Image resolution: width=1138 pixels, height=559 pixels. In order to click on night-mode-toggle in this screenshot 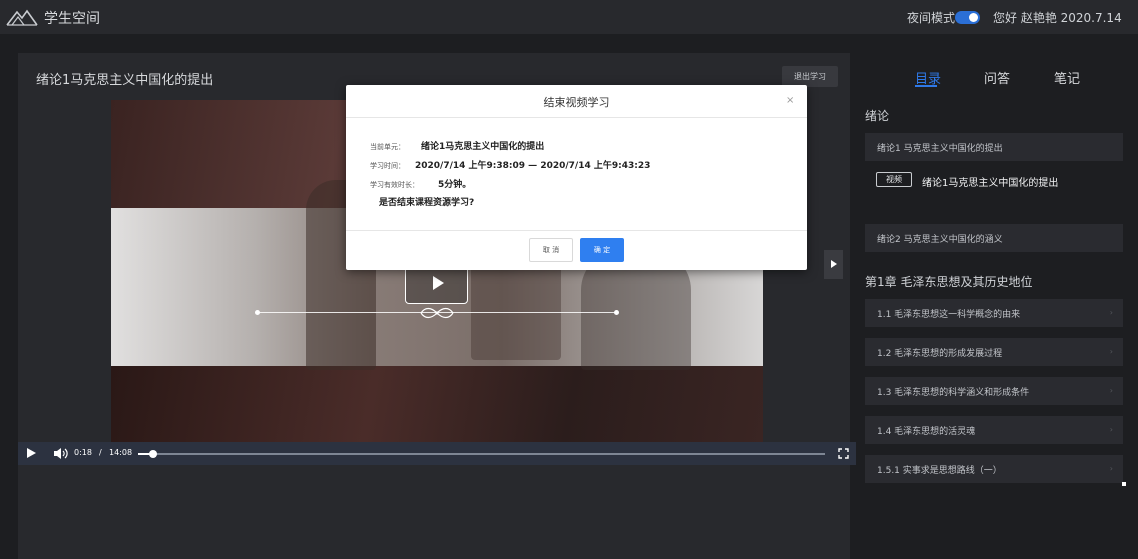, I will do `click(967, 17)`.